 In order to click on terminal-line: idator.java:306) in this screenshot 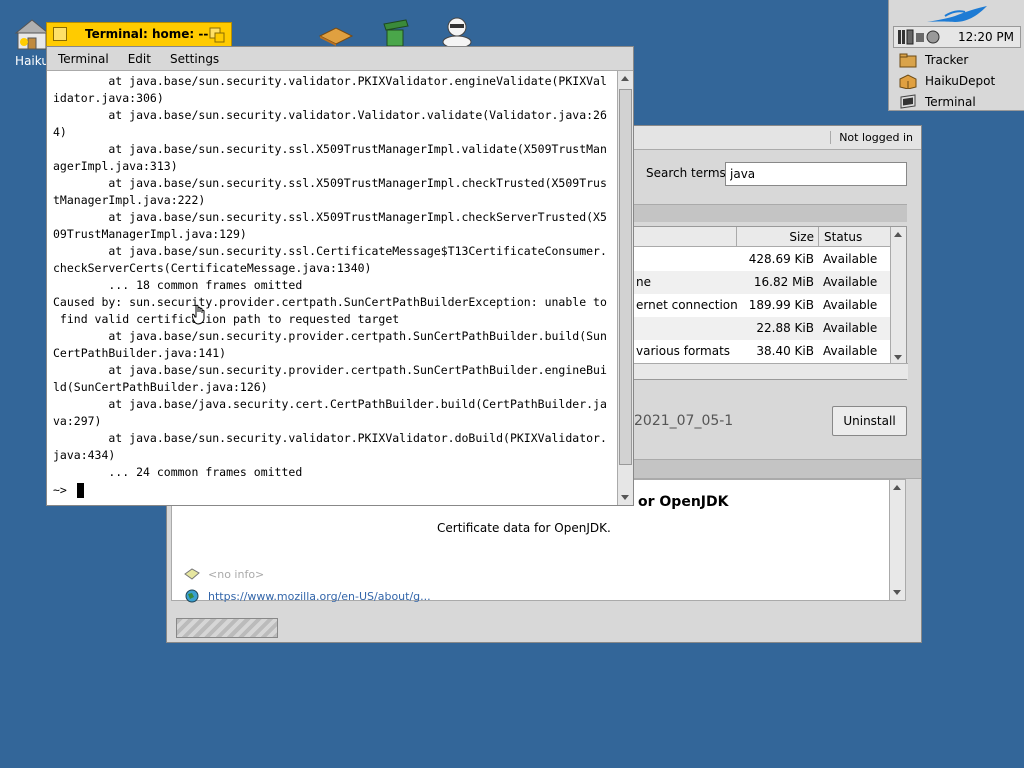, I will do `click(108, 98)`.